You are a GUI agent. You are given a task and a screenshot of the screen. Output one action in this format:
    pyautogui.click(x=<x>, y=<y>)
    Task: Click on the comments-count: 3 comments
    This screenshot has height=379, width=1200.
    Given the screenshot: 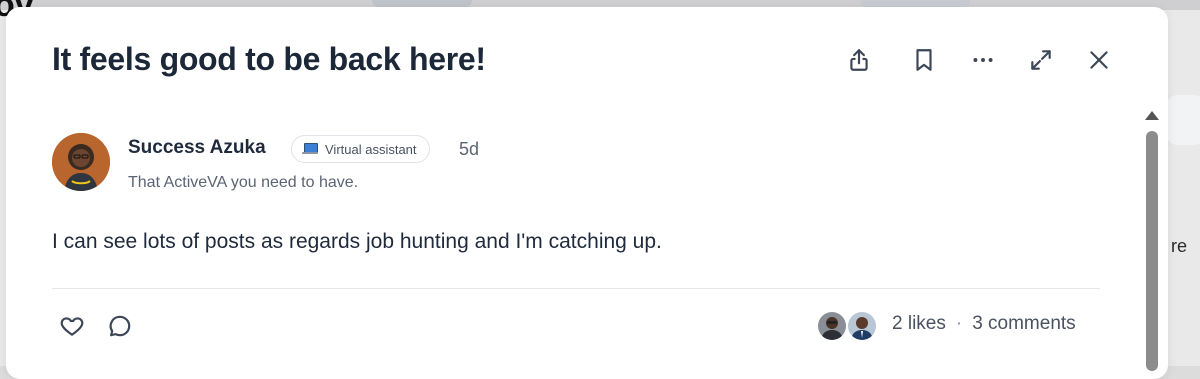 What is the action you would take?
    pyautogui.click(x=1023, y=324)
    